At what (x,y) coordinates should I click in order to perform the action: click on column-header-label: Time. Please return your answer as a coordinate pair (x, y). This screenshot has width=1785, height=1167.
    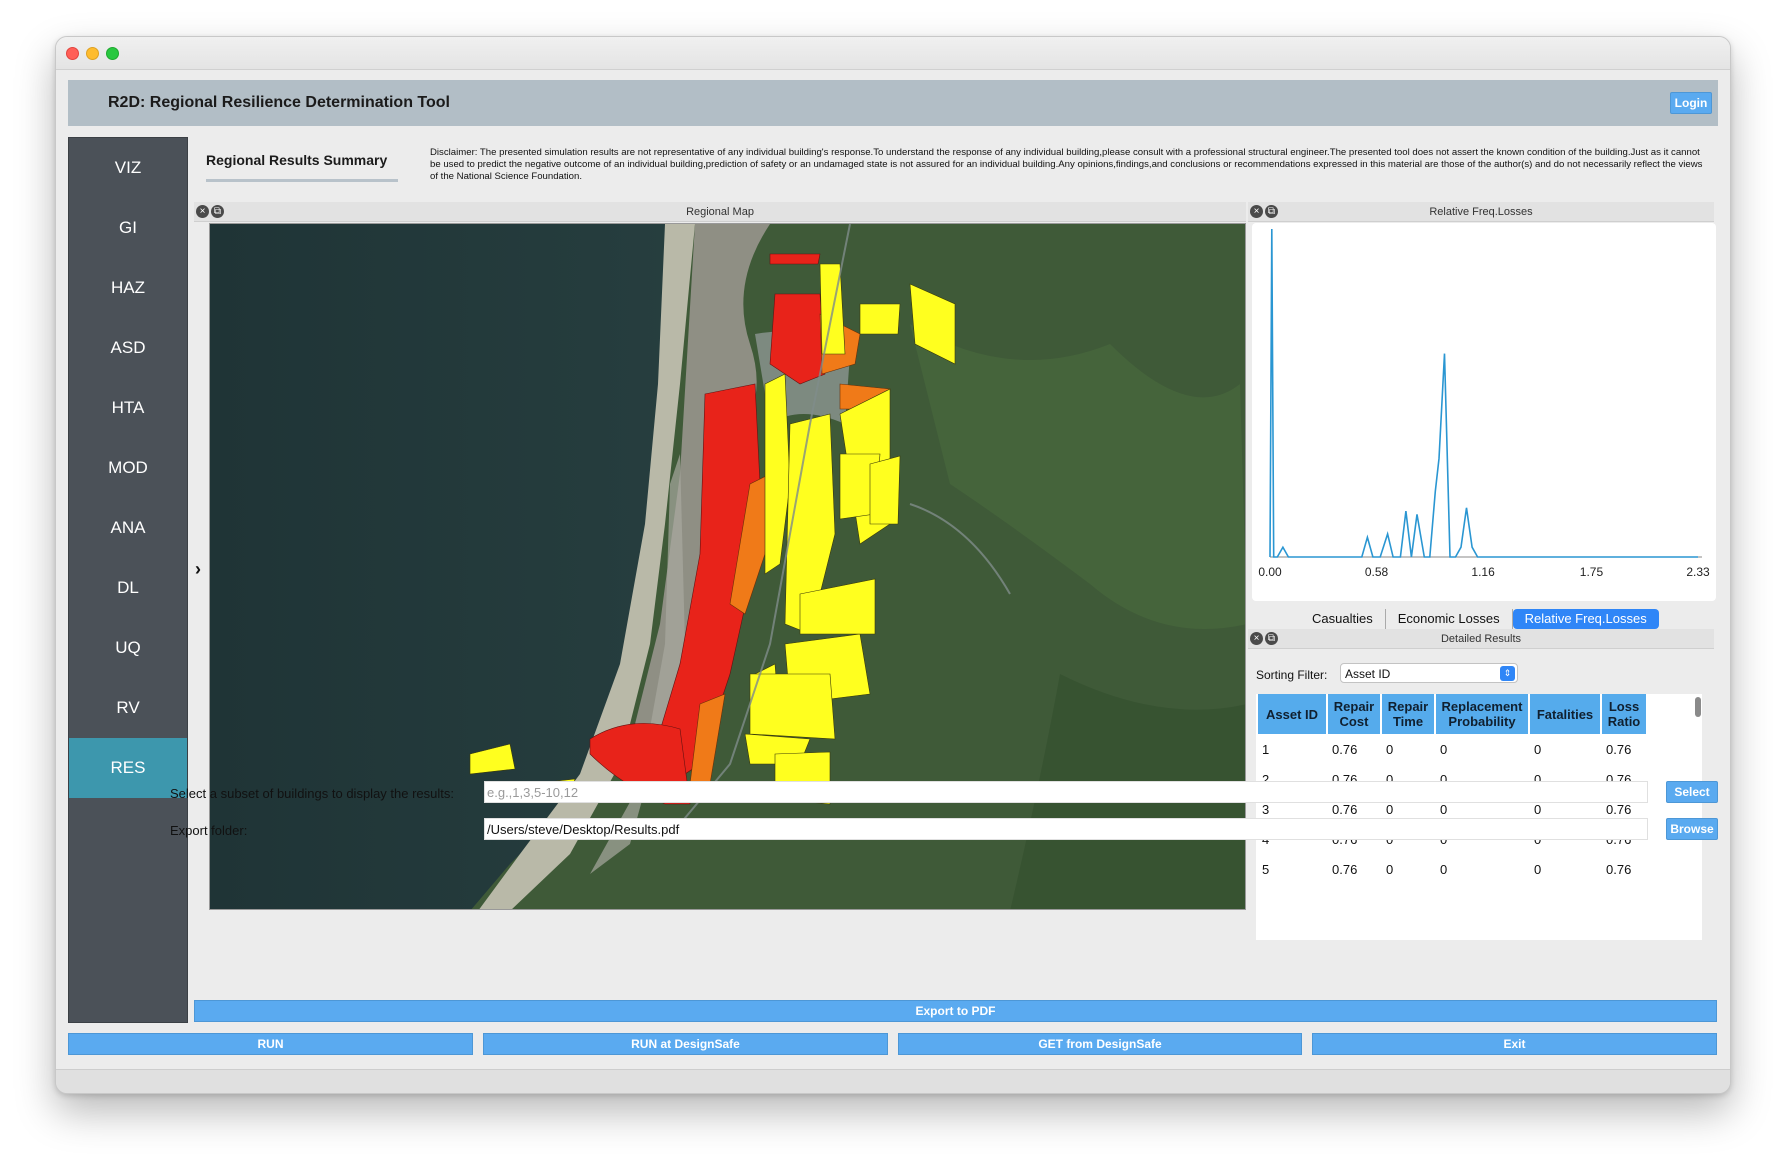
    Looking at the image, I should click on (1408, 721).